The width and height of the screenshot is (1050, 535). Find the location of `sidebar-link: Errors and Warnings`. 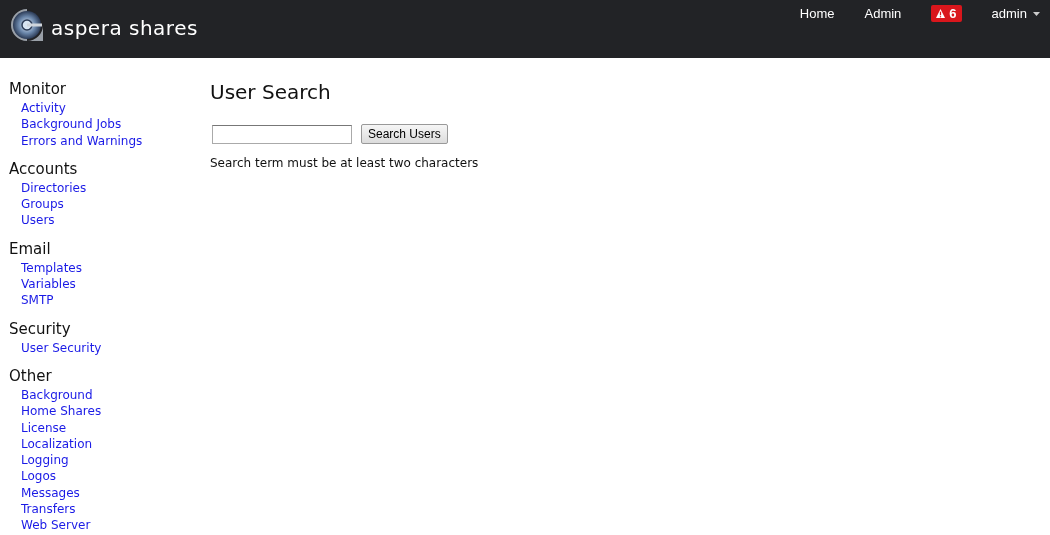

sidebar-link: Errors and Warnings is located at coordinates (109, 140).